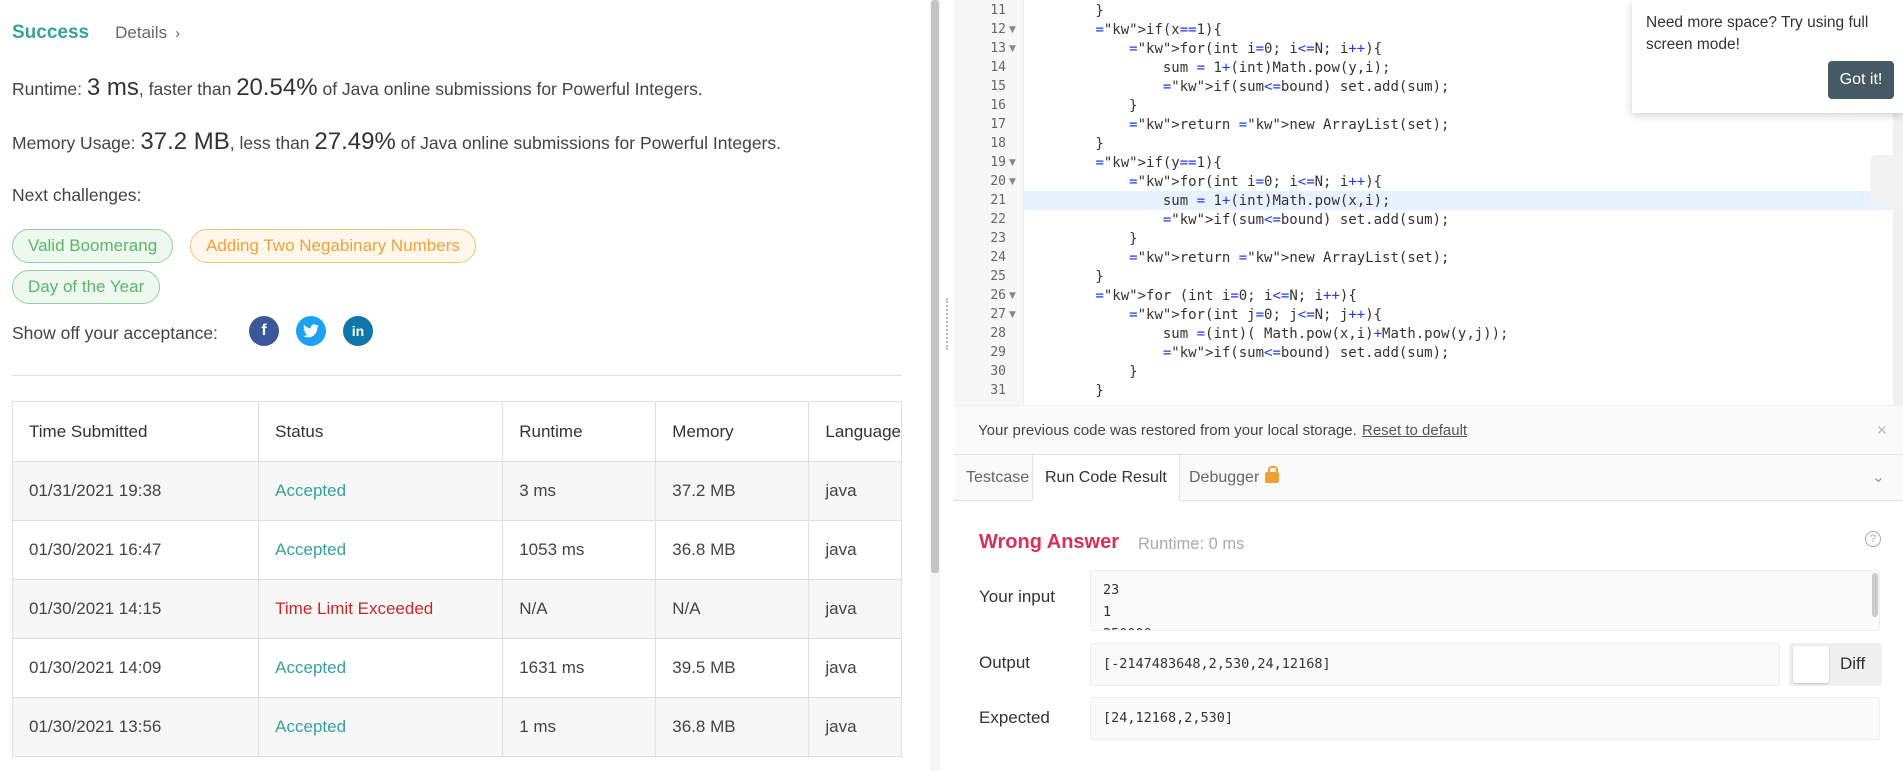  I want to click on memory-mid: , less than, so click(272, 143).